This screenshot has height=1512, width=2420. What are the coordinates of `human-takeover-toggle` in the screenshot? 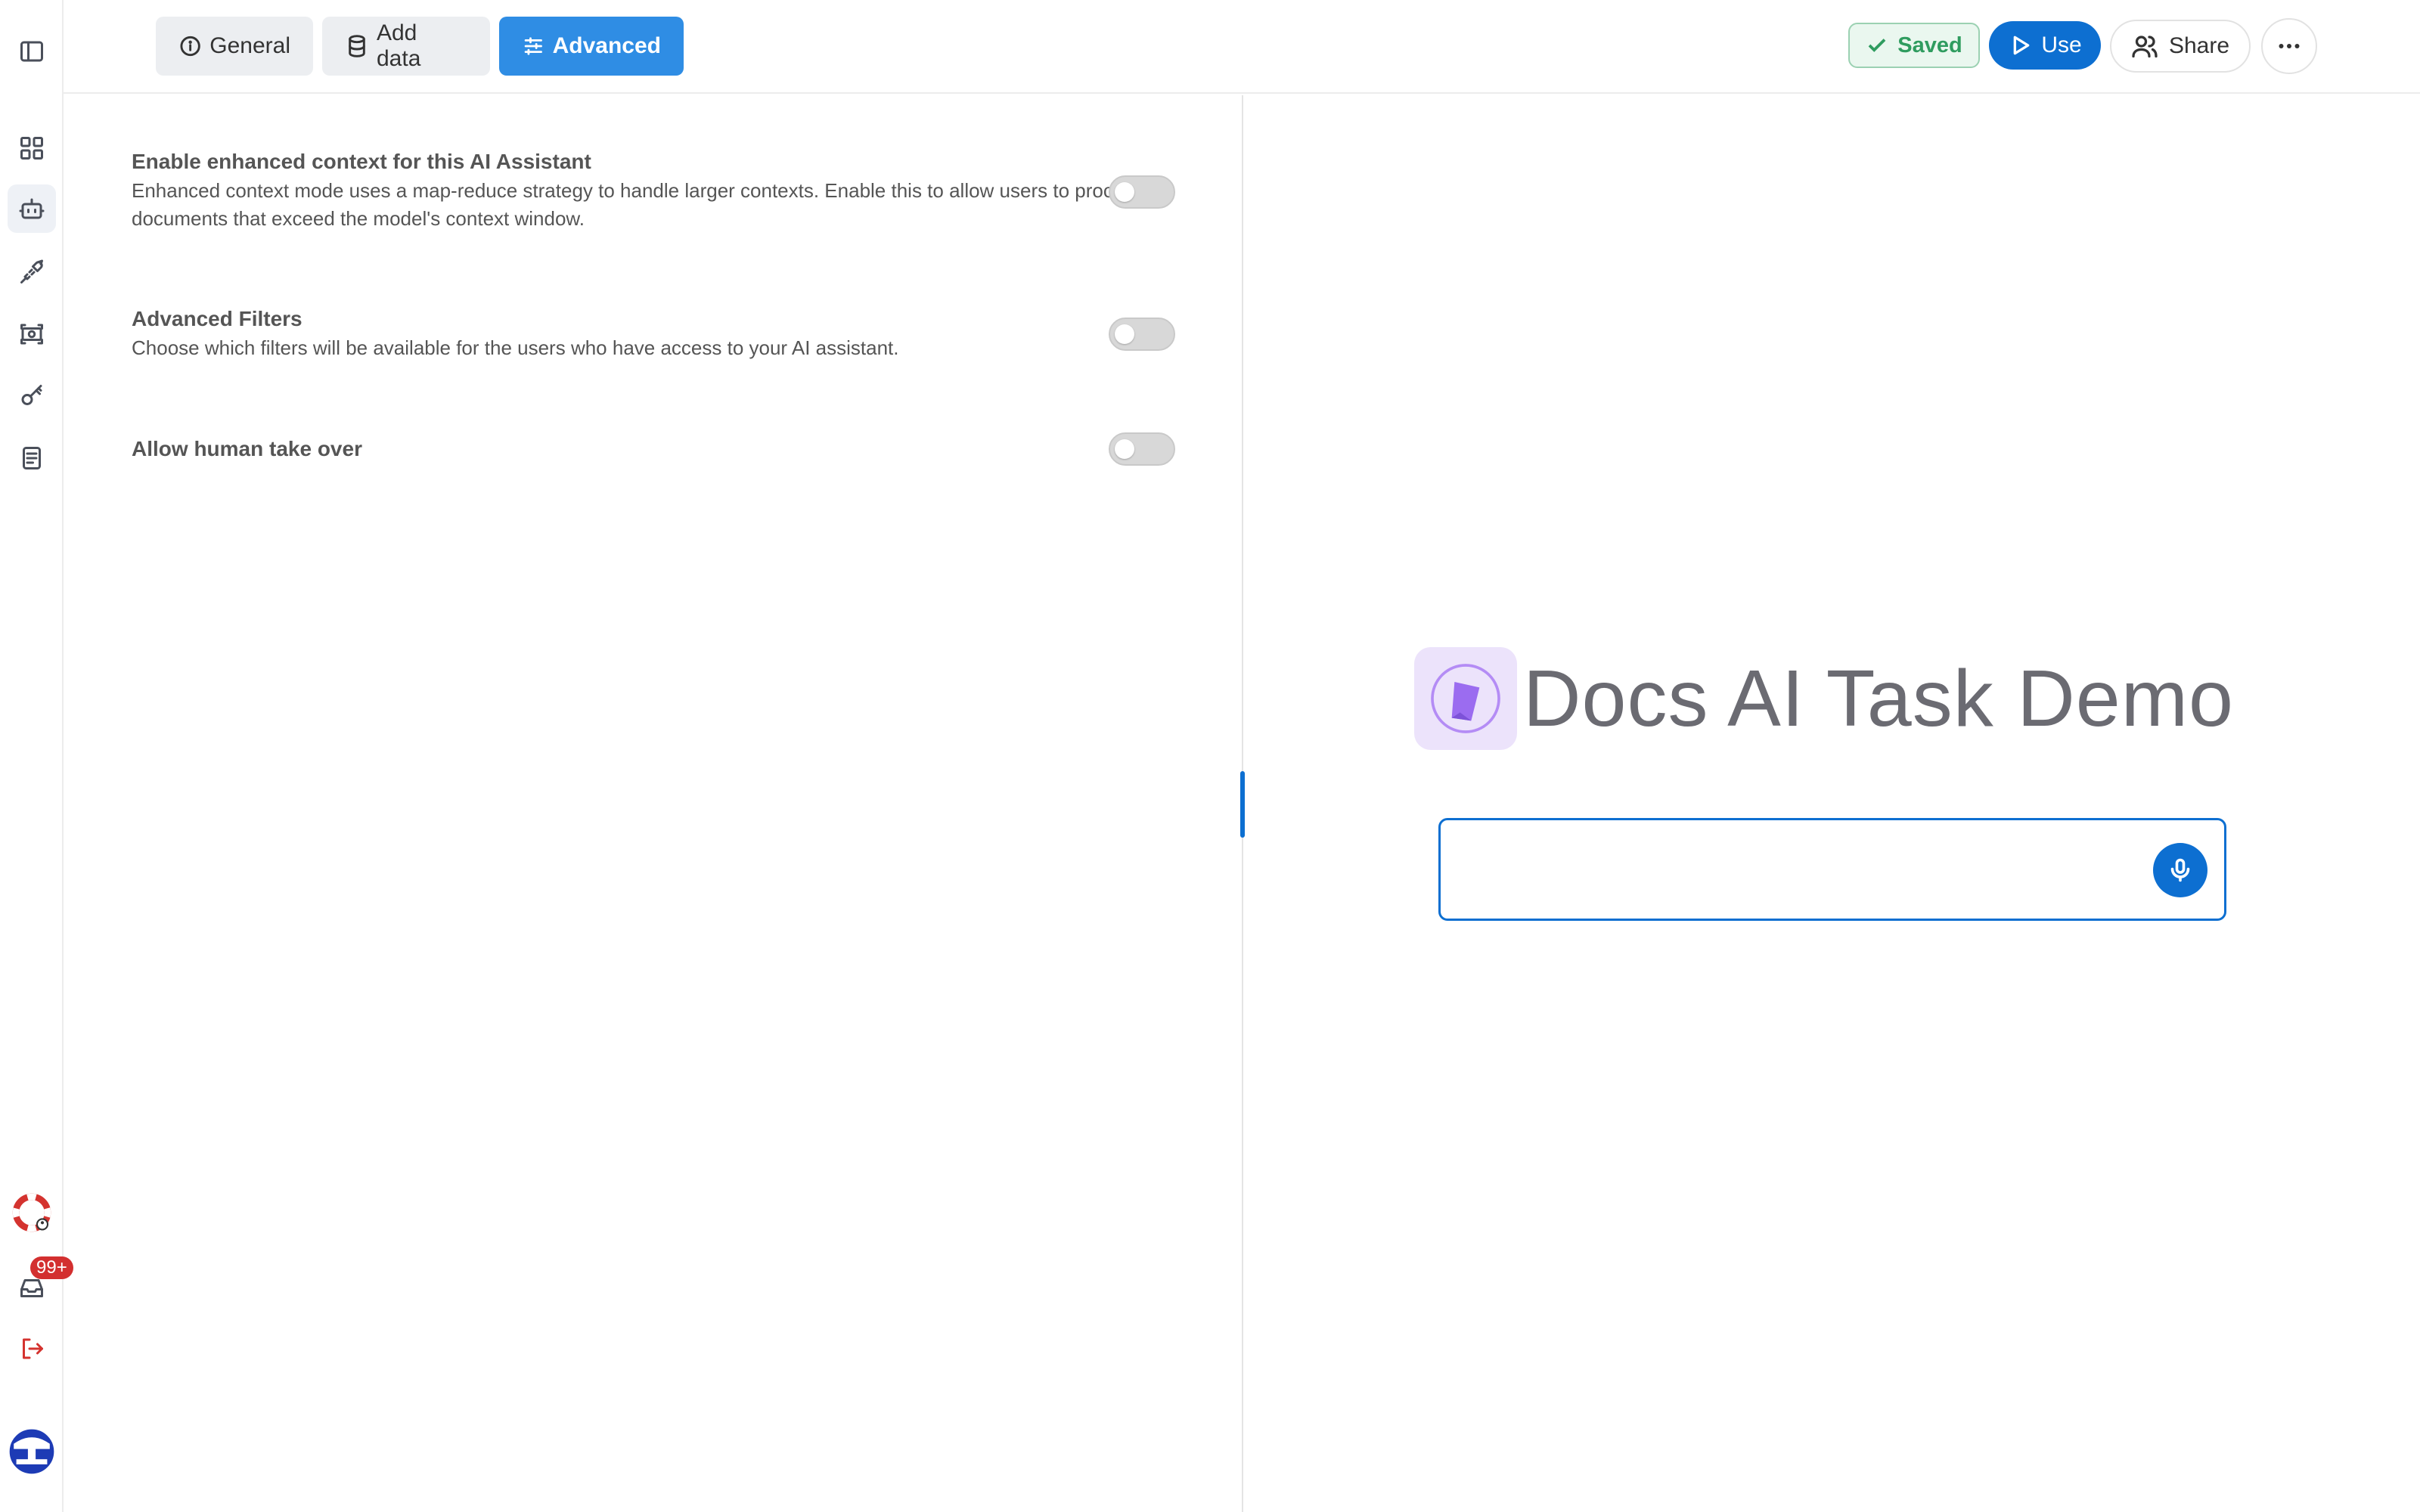 It's located at (1142, 449).